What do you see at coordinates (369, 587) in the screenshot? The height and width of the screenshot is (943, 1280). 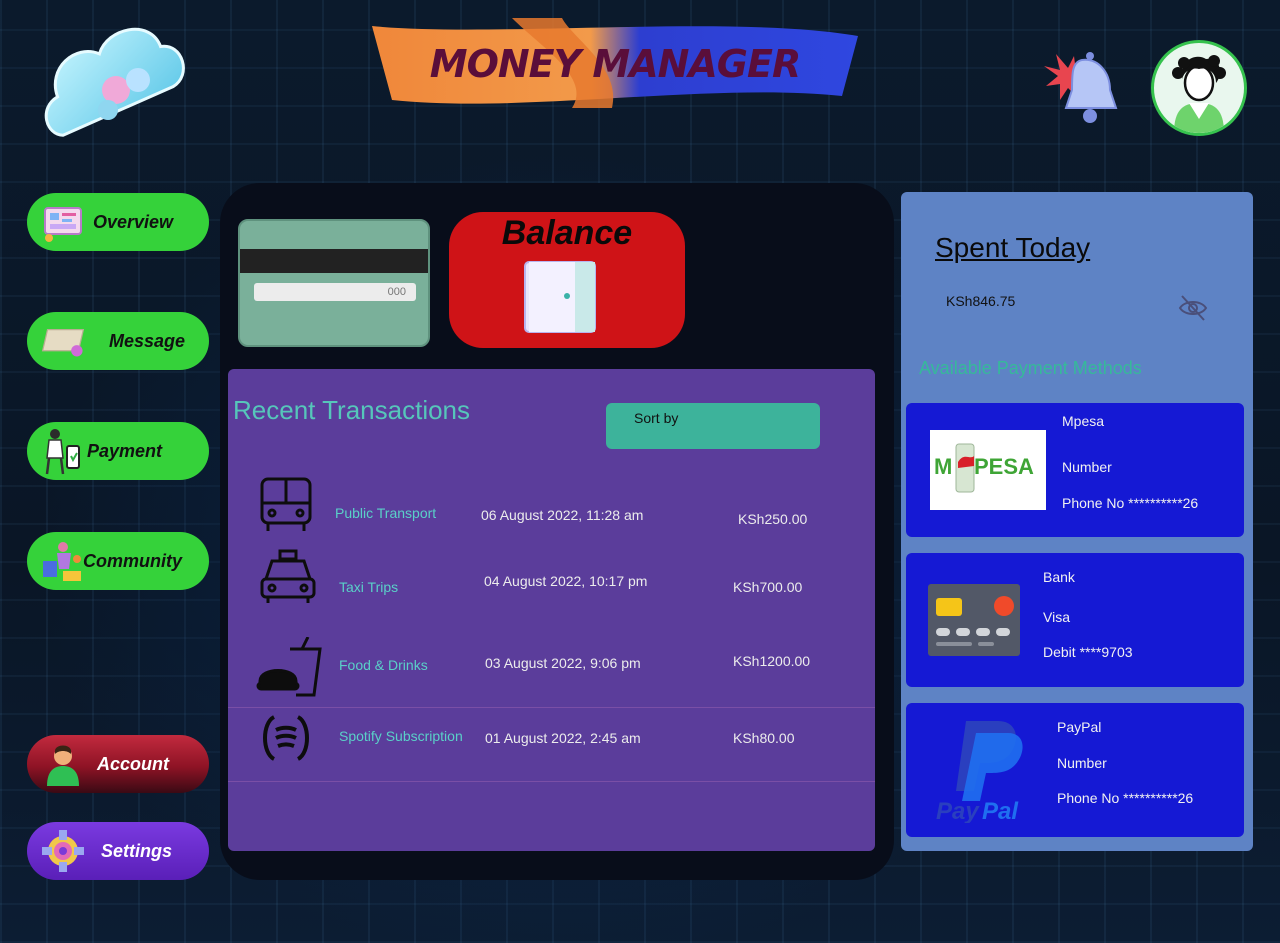 I see `transaction-name: Taxi Trips` at bounding box center [369, 587].